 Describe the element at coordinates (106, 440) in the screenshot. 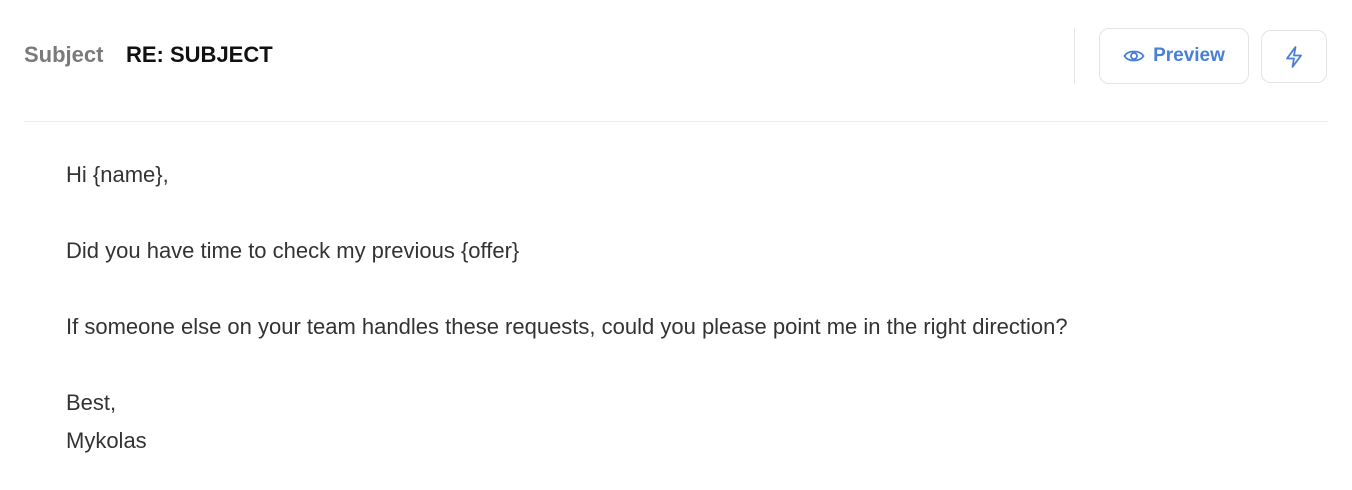

I see `body-signature: Mykolas` at that location.